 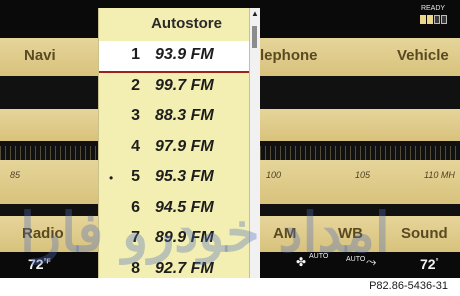 What do you see at coordinates (184, 85) in the screenshot?
I see `station-frequency: 99.7 FM` at bounding box center [184, 85].